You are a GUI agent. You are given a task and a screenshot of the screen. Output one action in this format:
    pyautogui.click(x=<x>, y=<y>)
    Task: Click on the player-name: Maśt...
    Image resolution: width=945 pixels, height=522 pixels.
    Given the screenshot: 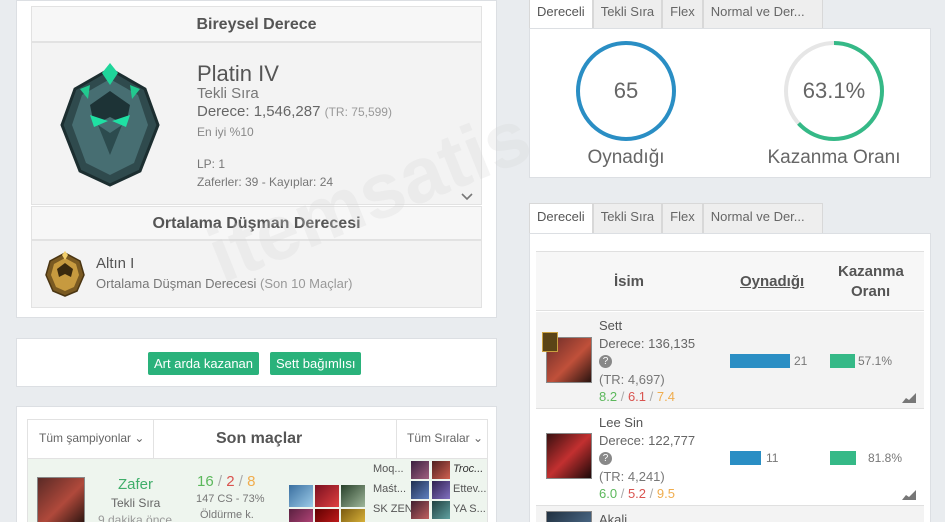 What is the action you would take?
    pyautogui.click(x=389, y=489)
    